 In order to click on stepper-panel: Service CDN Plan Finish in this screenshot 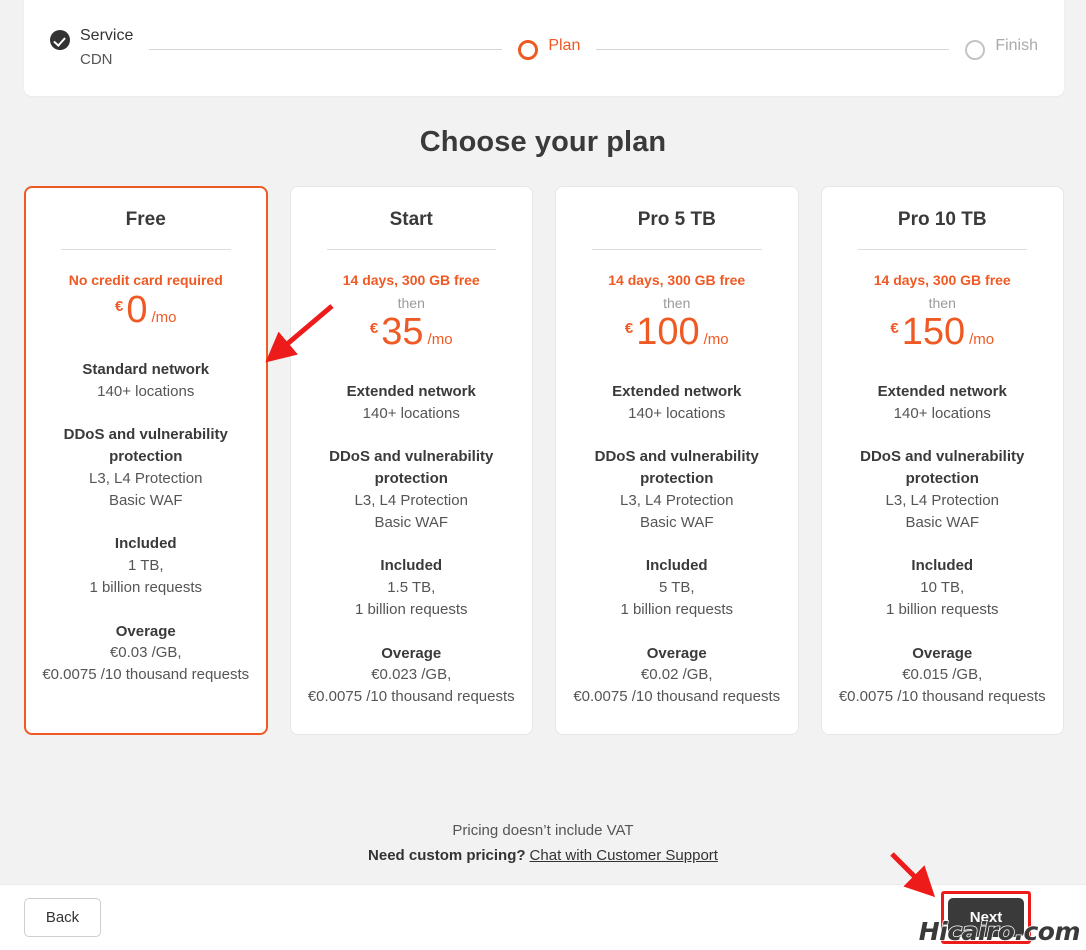, I will do `click(544, 48)`.